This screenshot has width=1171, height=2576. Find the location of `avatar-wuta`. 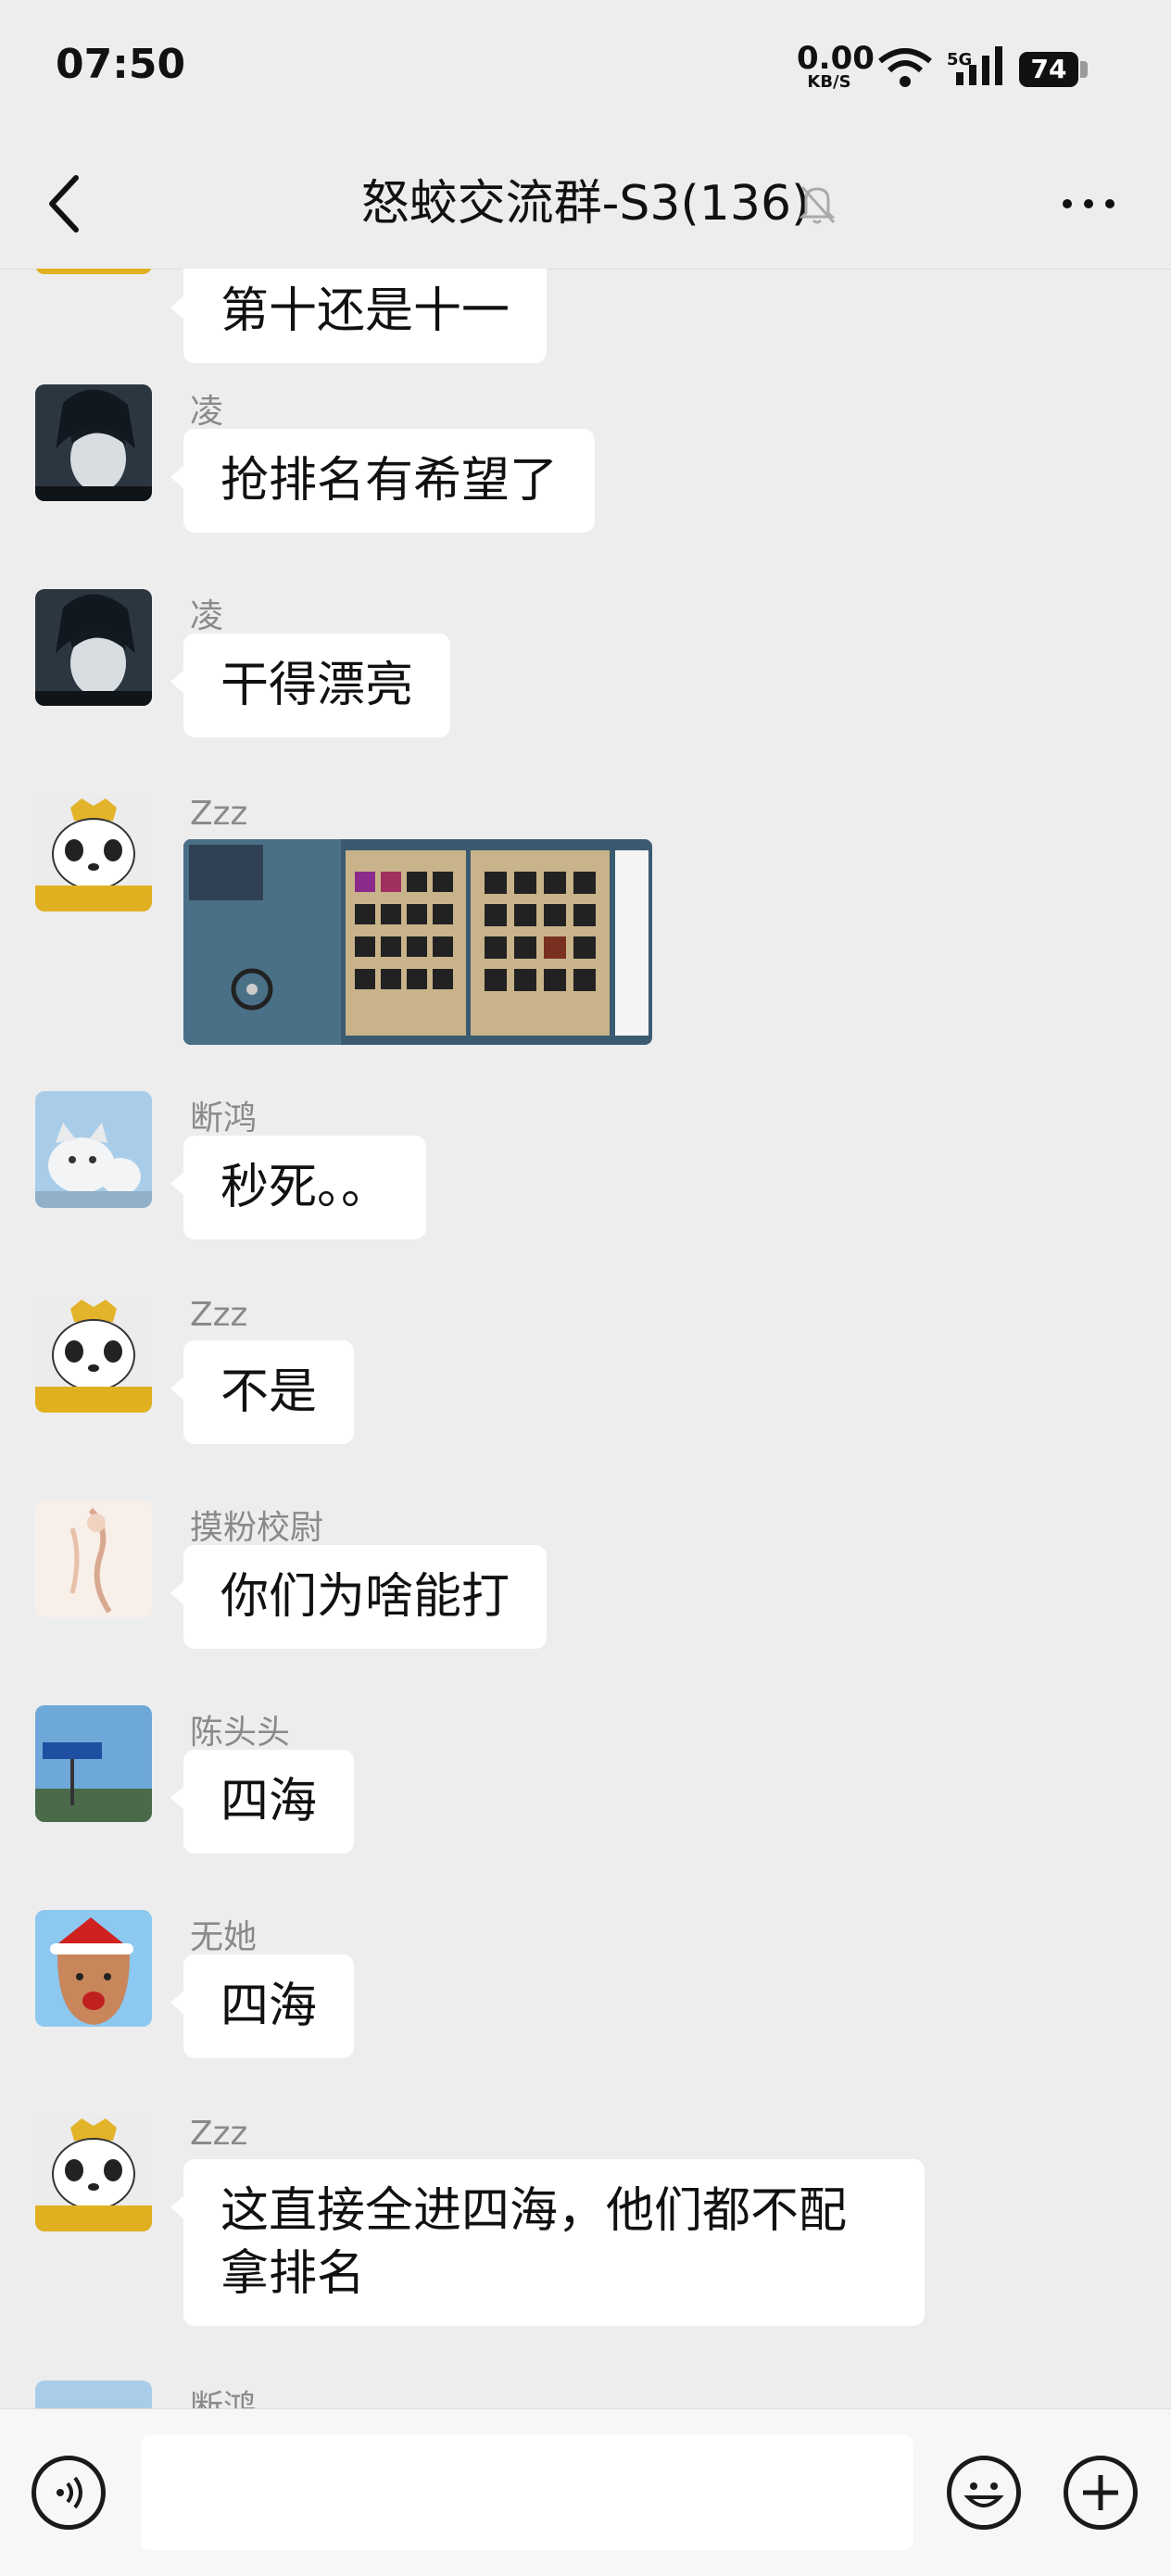

avatar-wuta is located at coordinates (94, 1968).